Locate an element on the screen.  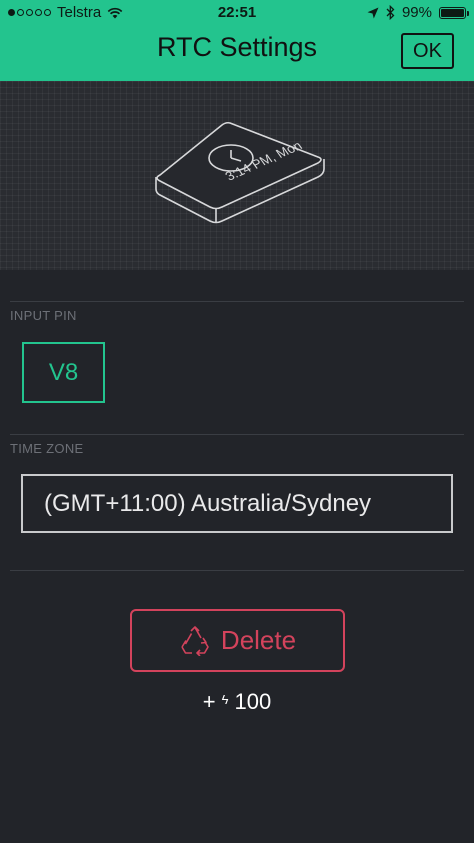
time-zone-selector: (GMT+11:00) Australia/Sydney is located at coordinates (237, 503).